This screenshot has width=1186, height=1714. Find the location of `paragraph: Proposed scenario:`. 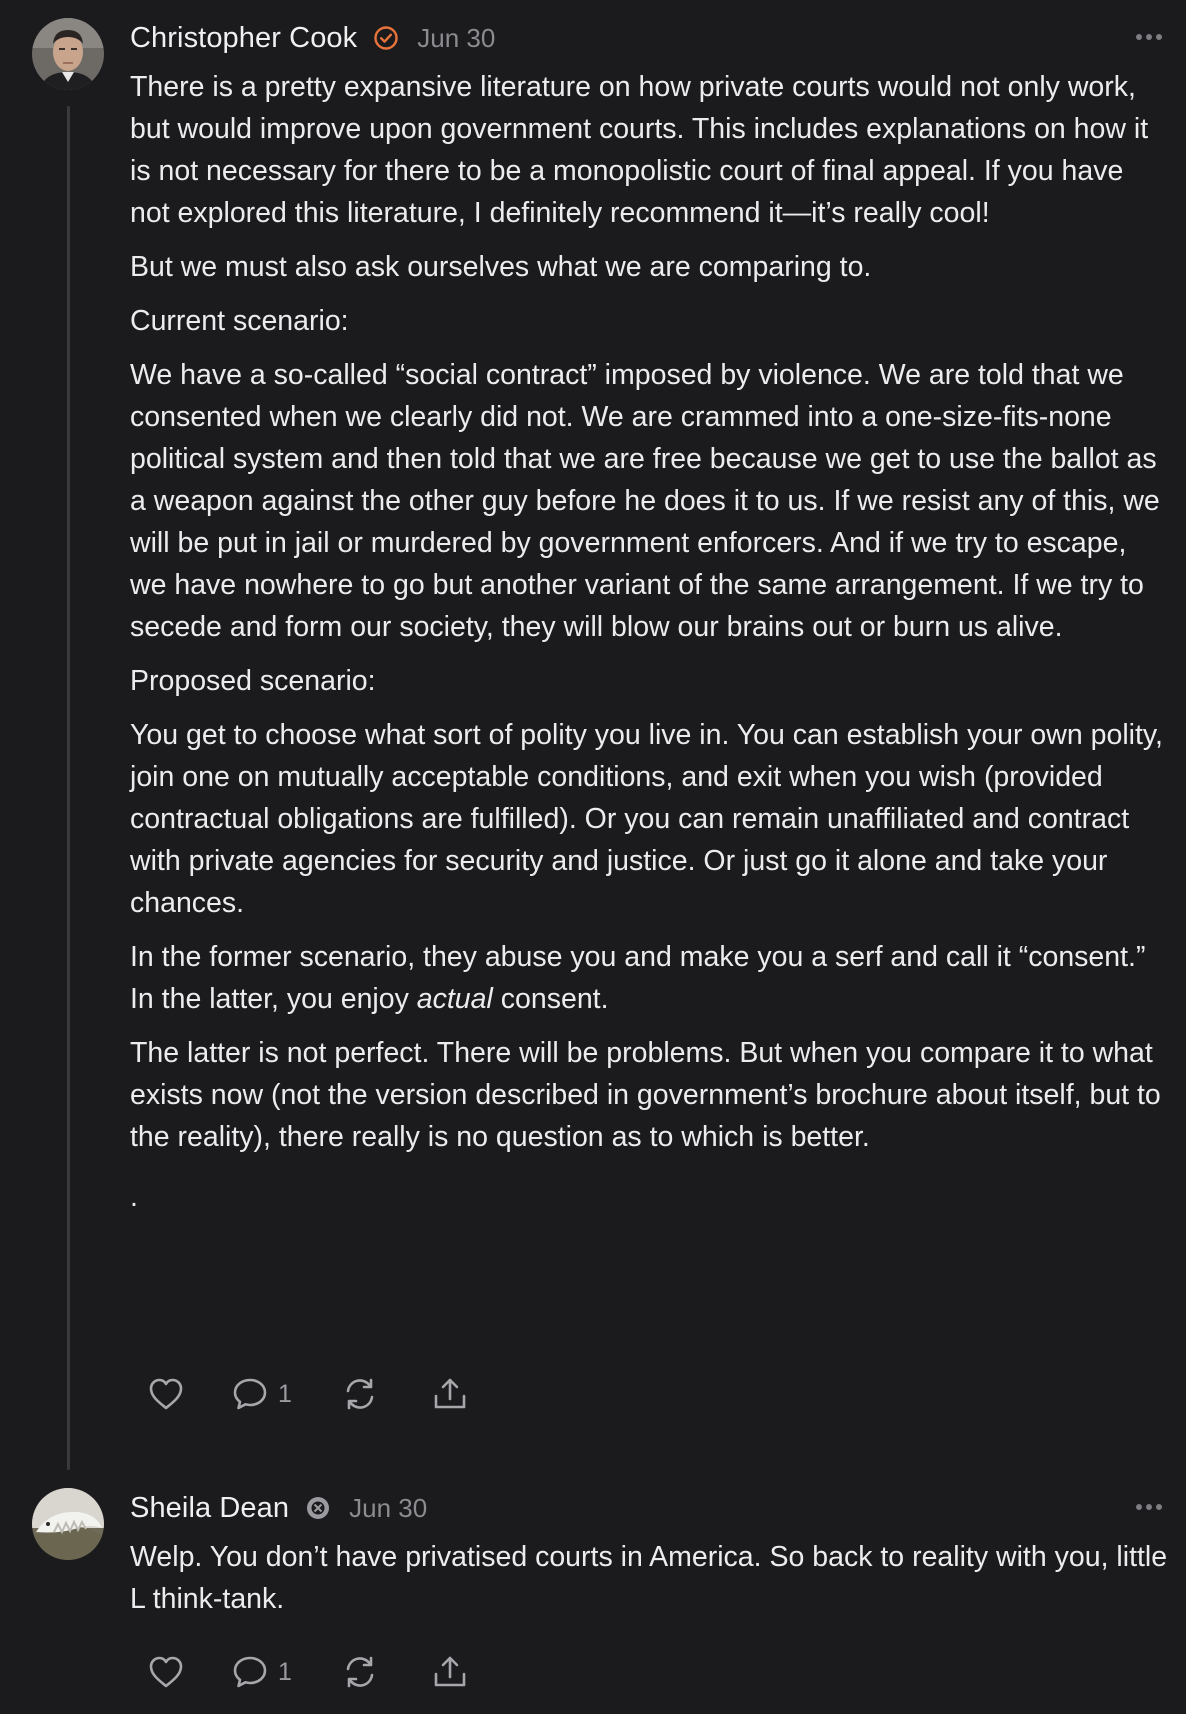

paragraph: Proposed scenario: is located at coordinates (253, 681).